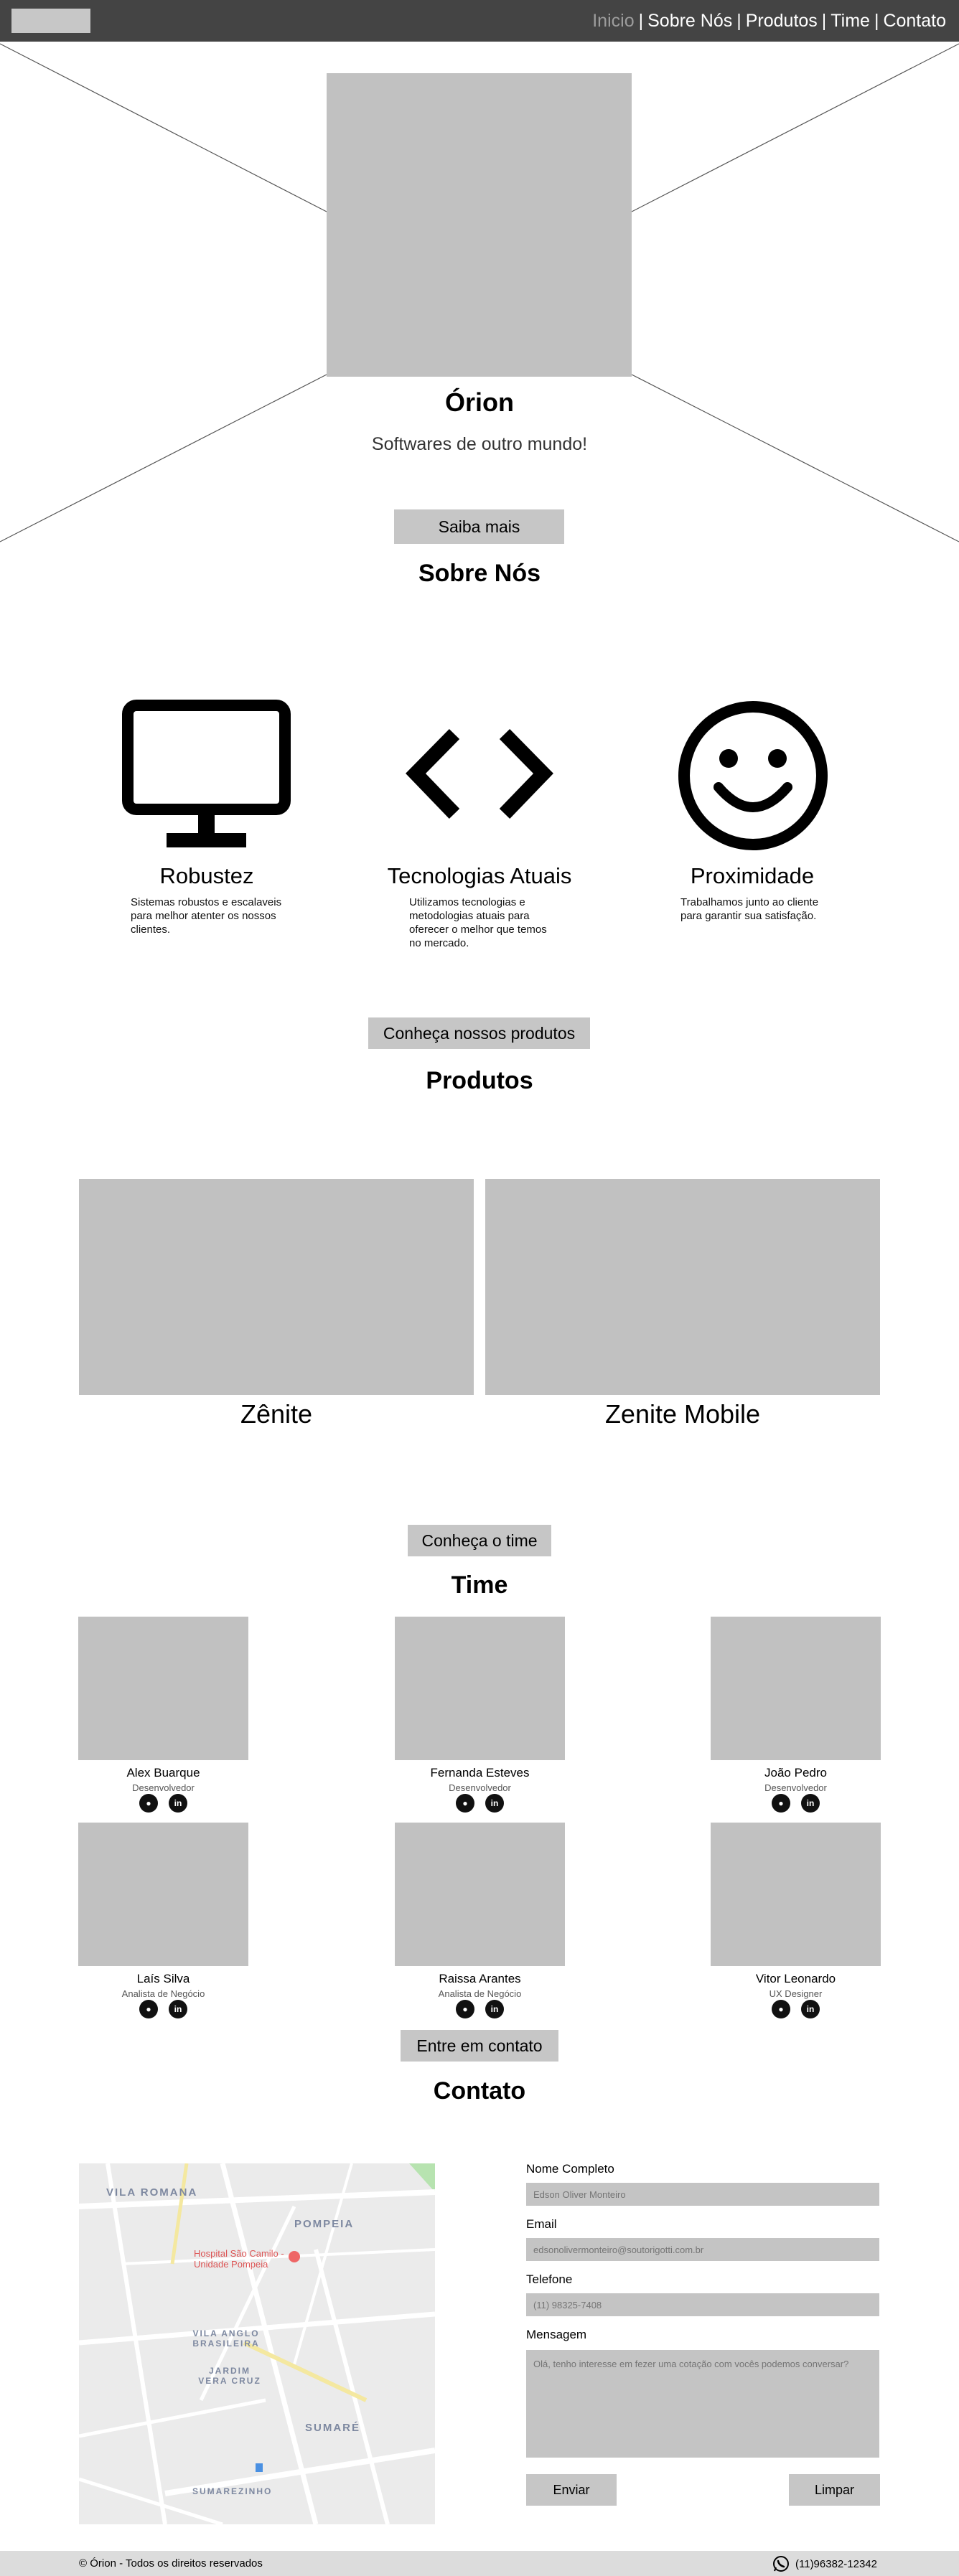  What do you see at coordinates (479, 1080) in the screenshot?
I see `section-title-produtos: Produtos` at bounding box center [479, 1080].